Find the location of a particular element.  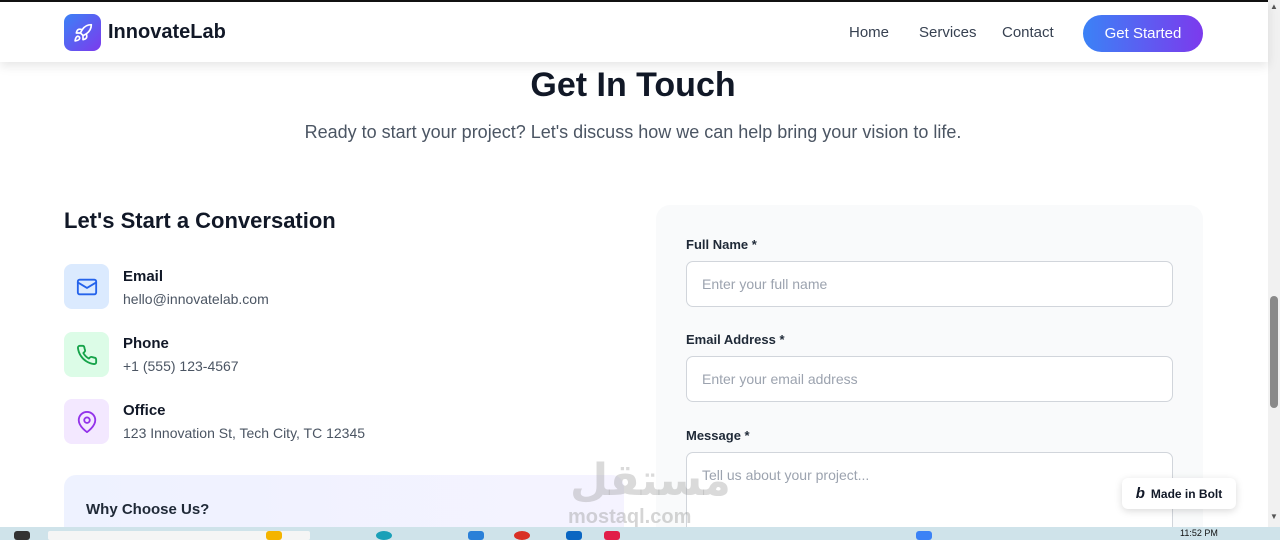

map-pin-icon is located at coordinates (86, 421).